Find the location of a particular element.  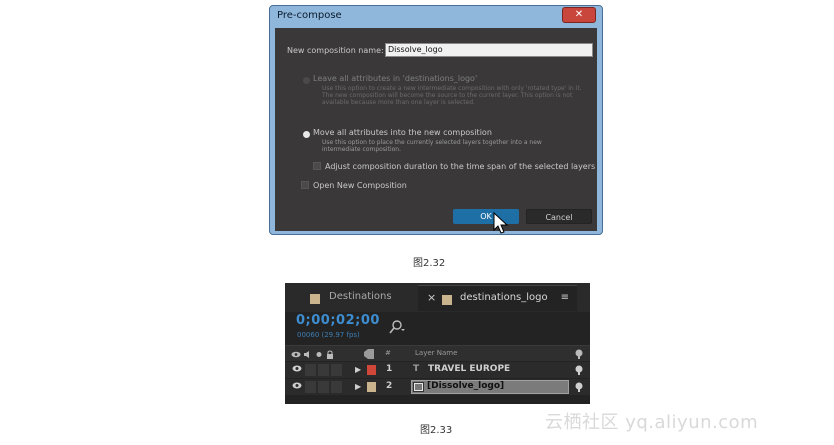

mouse-pointer-icon is located at coordinates (501, 223).